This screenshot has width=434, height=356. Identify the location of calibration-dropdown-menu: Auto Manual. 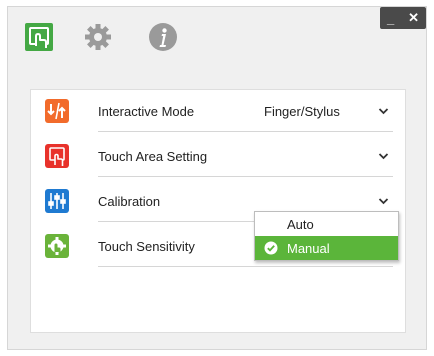
(326, 236).